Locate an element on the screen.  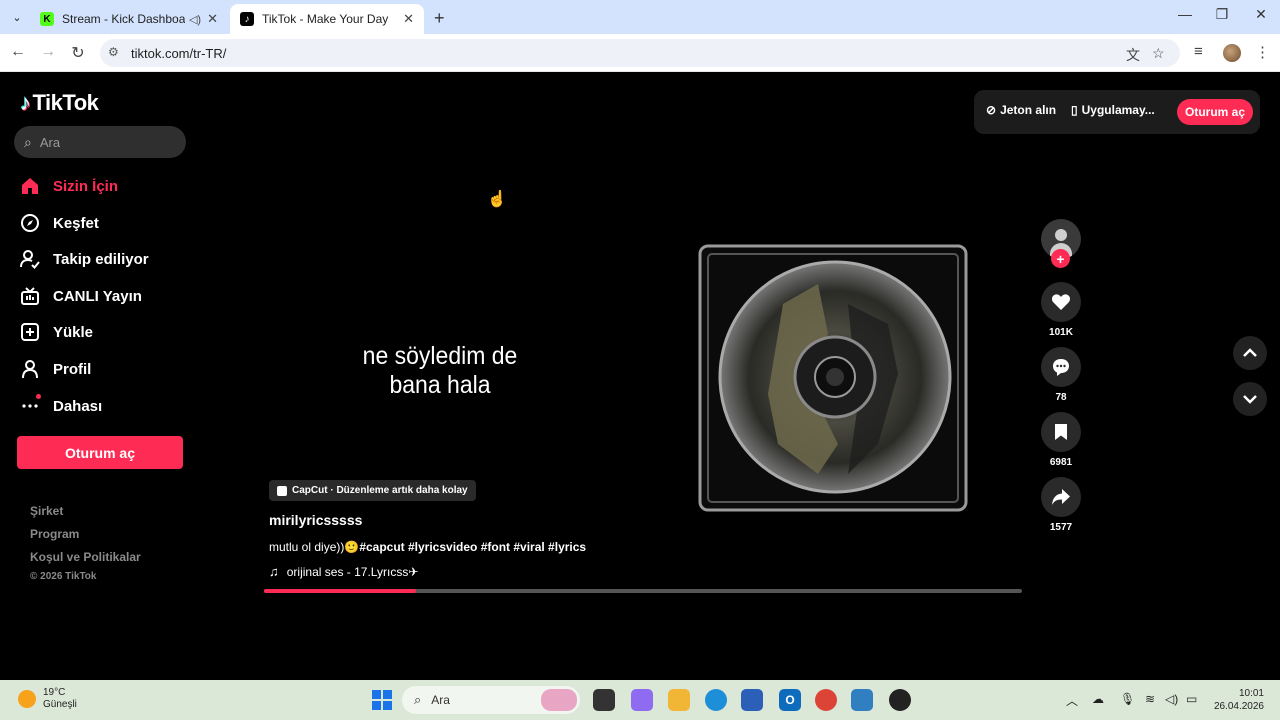
next-video-button is located at coordinates (1250, 399).